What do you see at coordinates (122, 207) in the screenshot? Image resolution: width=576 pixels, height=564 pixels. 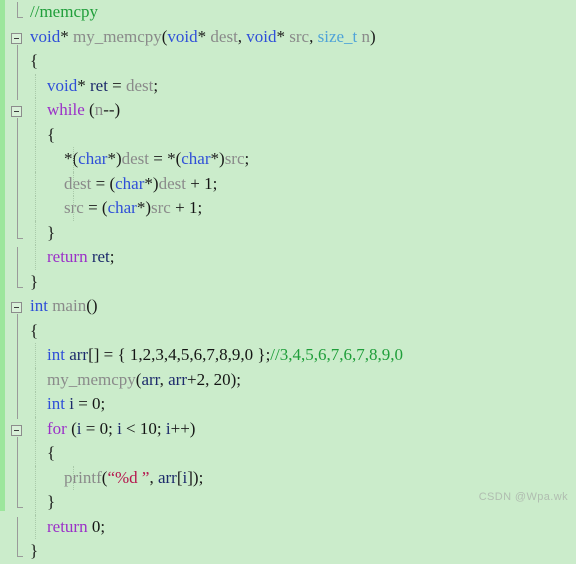 I see `code-token-kw-type: char` at bounding box center [122, 207].